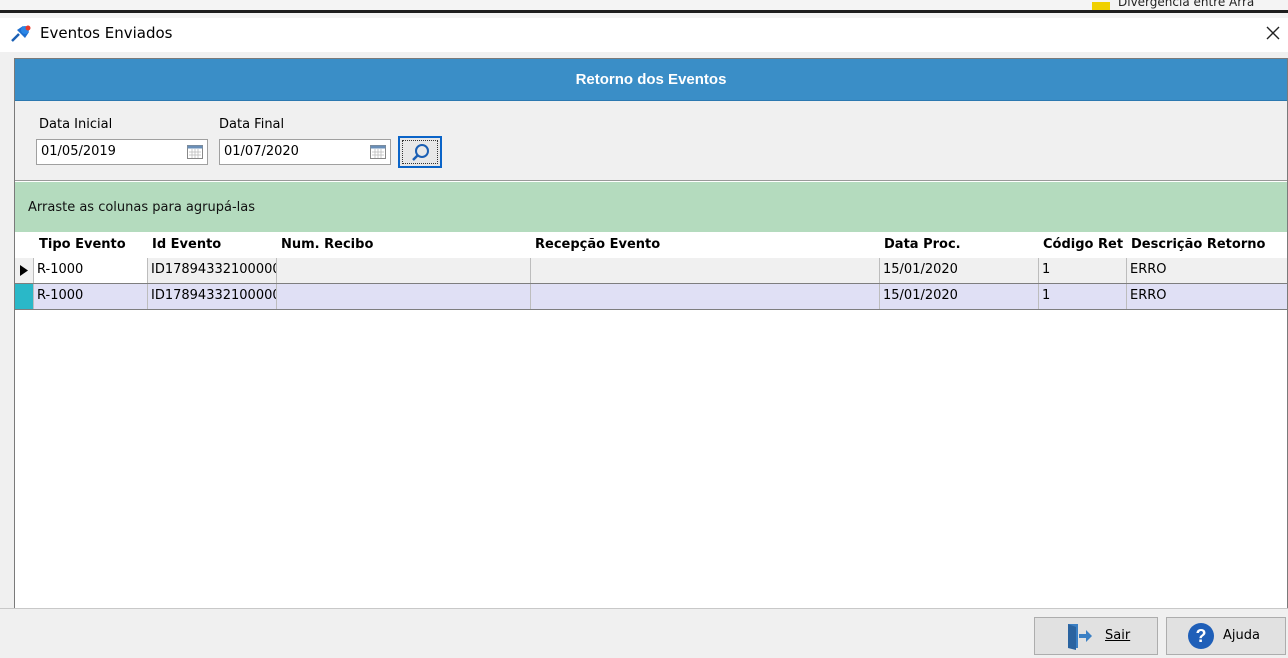 The image size is (1288, 658). What do you see at coordinates (644, 11) in the screenshot?
I see `background-divider` at bounding box center [644, 11].